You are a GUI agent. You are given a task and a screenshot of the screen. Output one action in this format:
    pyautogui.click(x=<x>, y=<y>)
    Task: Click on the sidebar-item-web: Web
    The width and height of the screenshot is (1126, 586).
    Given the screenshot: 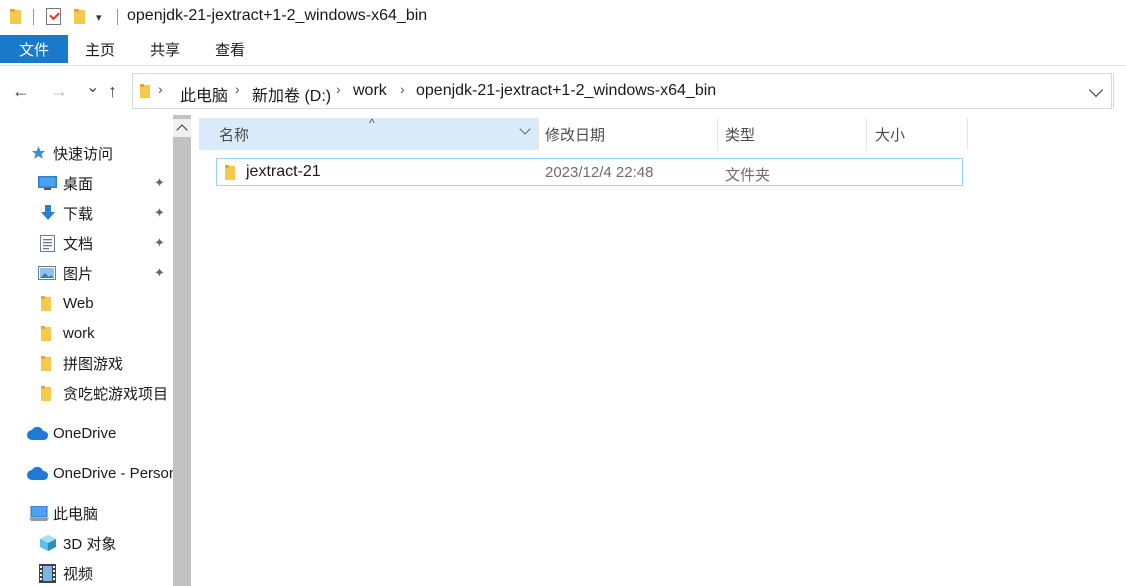 What is the action you would take?
    pyautogui.click(x=86, y=303)
    